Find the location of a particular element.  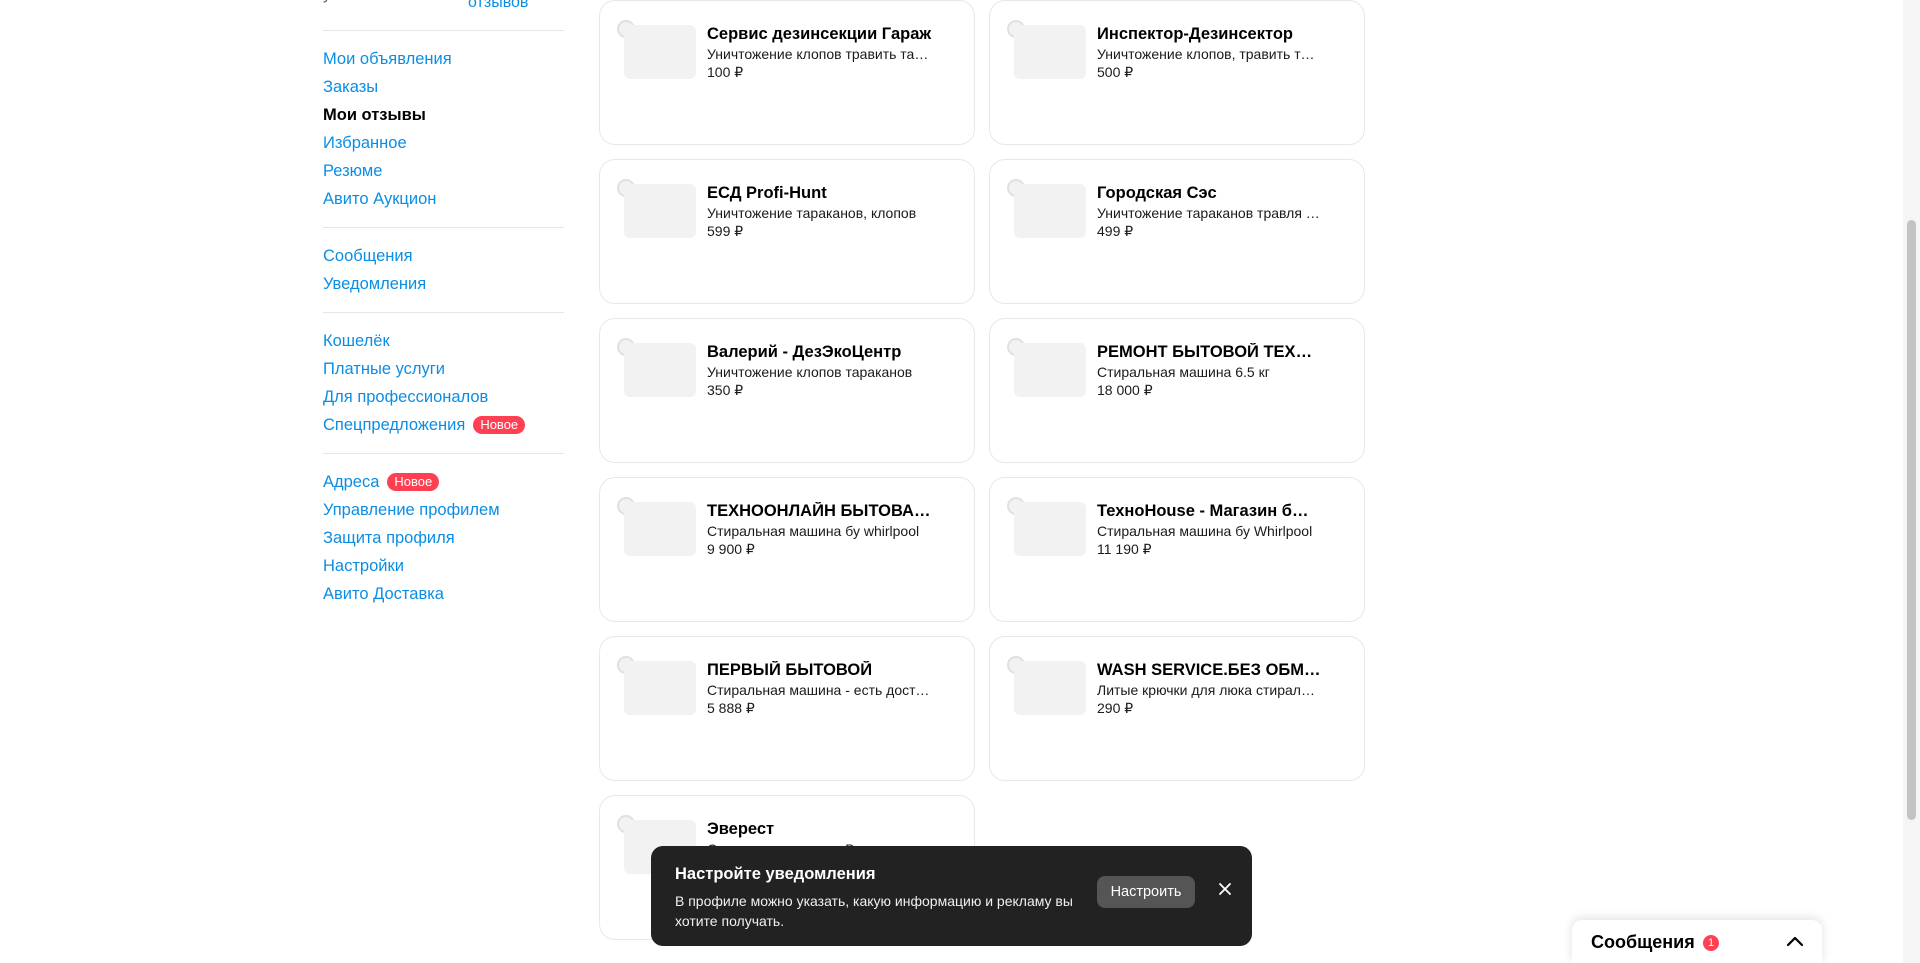

scrollbar-thumb is located at coordinates (1911, 520).